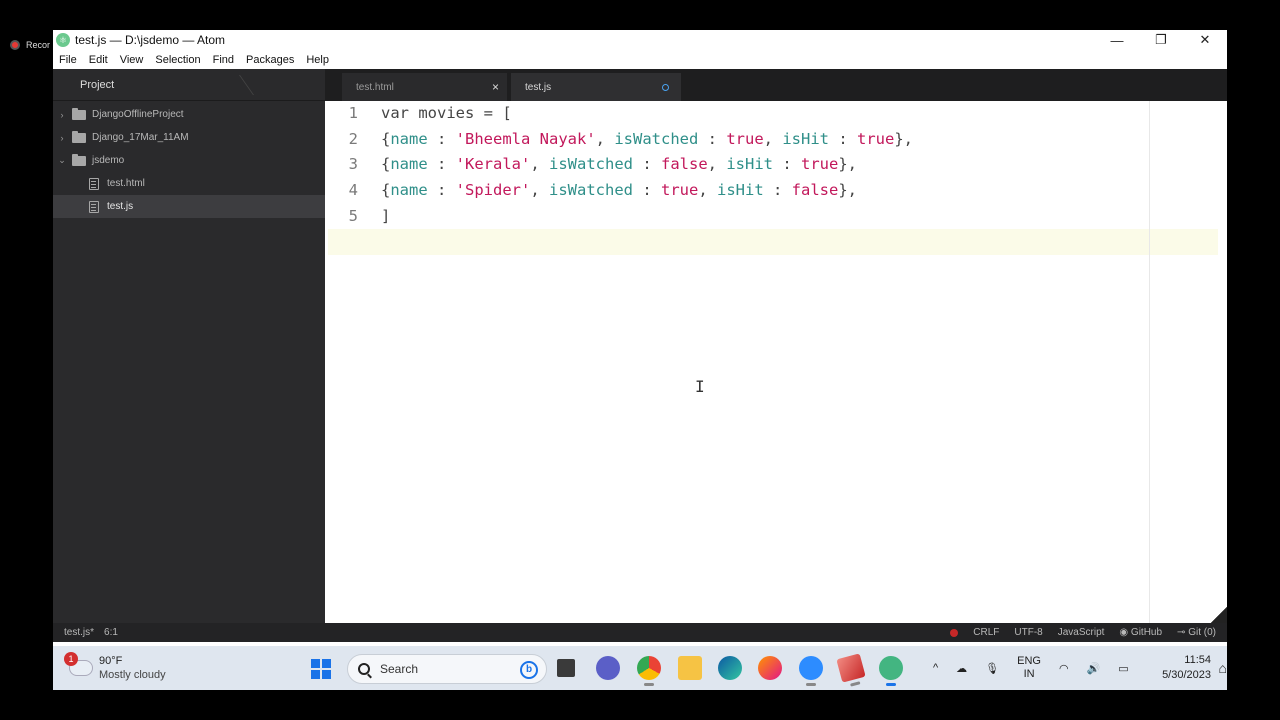 Image resolution: width=1280 pixels, height=720 pixels. I want to click on firefox-icon, so click(770, 668).